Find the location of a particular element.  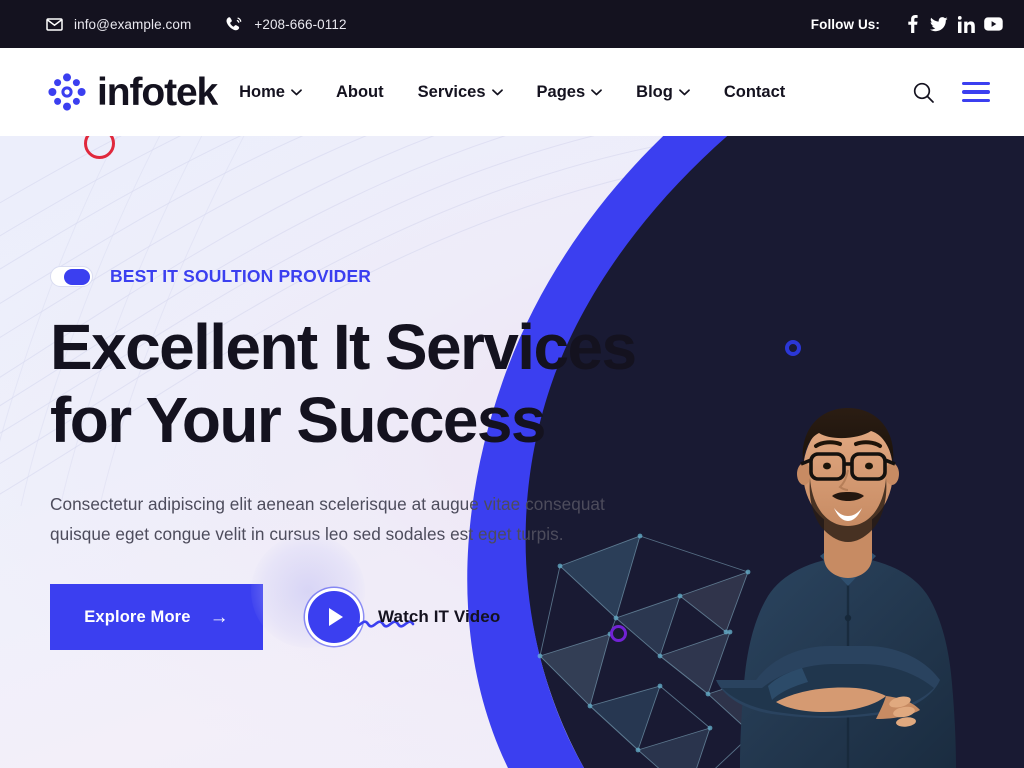

twitter-icon is located at coordinates (939, 24).